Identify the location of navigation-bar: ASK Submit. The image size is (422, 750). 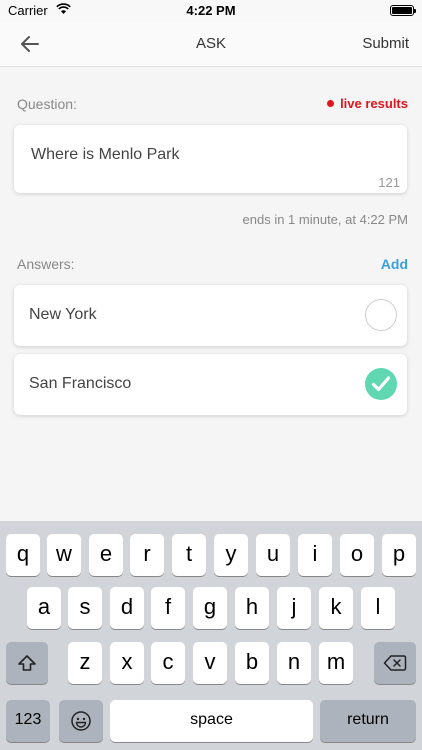
(211, 44).